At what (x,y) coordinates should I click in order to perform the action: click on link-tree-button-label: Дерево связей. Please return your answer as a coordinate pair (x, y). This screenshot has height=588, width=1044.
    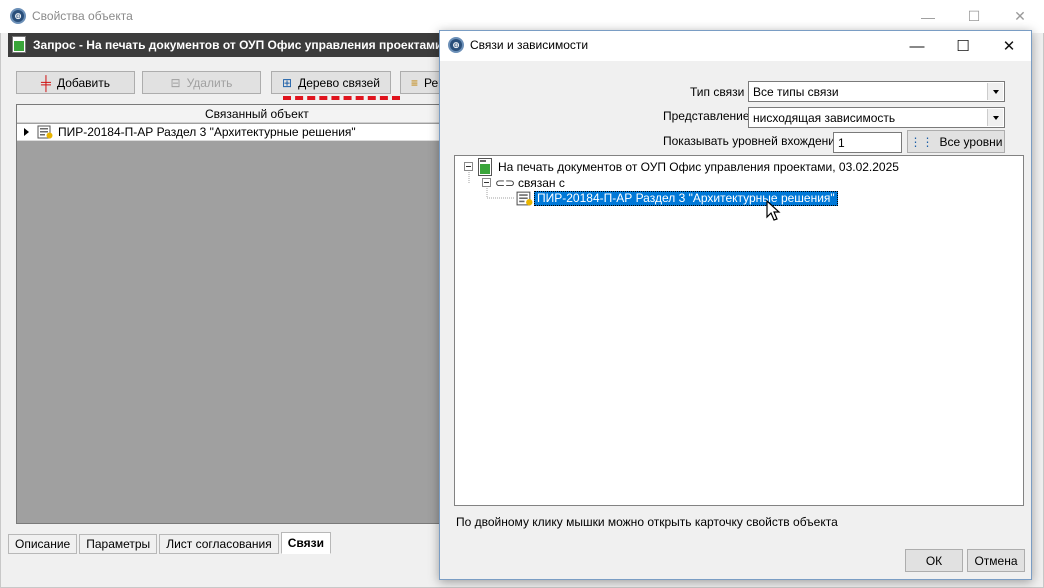
    Looking at the image, I should click on (339, 82).